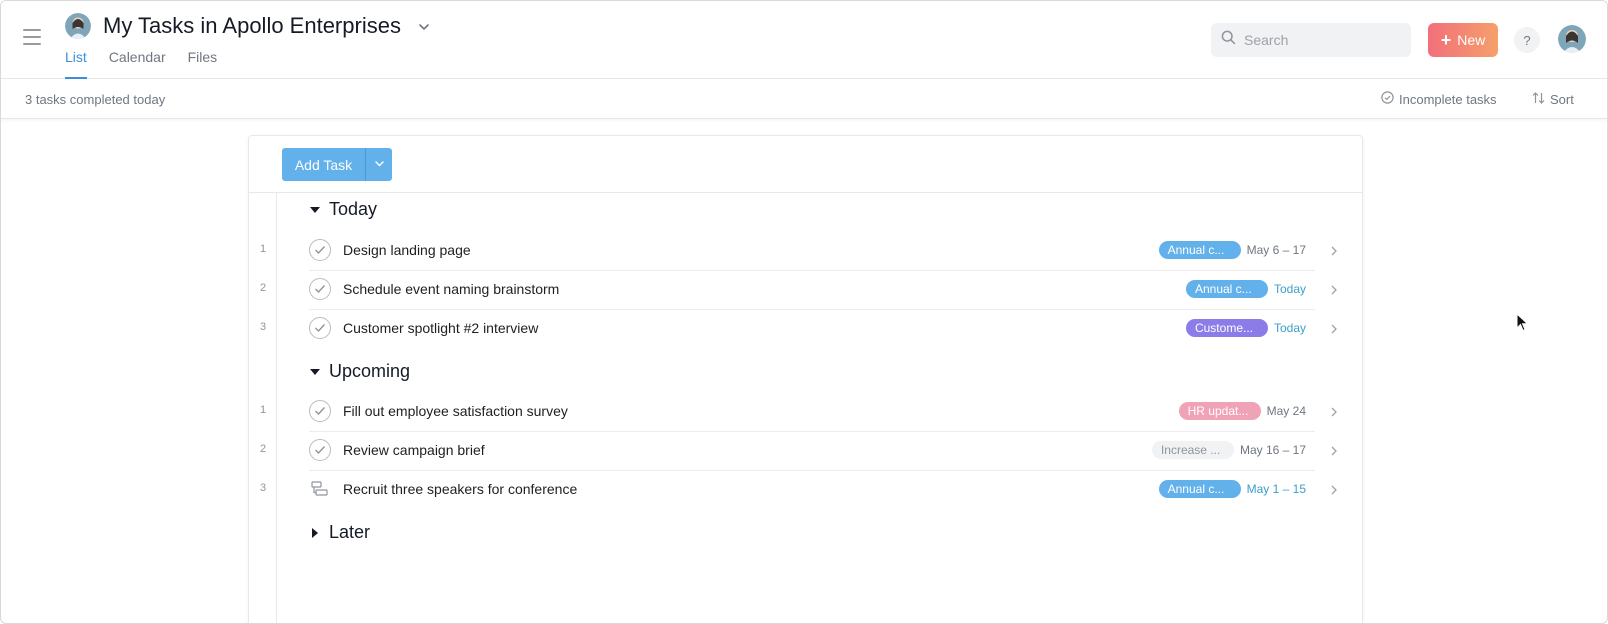 The width and height of the screenshot is (1608, 624). I want to click on sort-label: Sort, so click(1562, 99).